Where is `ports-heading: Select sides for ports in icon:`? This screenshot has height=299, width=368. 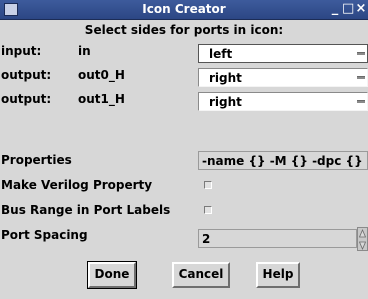 ports-heading: Select sides for ports in icon: is located at coordinates (184, 30).